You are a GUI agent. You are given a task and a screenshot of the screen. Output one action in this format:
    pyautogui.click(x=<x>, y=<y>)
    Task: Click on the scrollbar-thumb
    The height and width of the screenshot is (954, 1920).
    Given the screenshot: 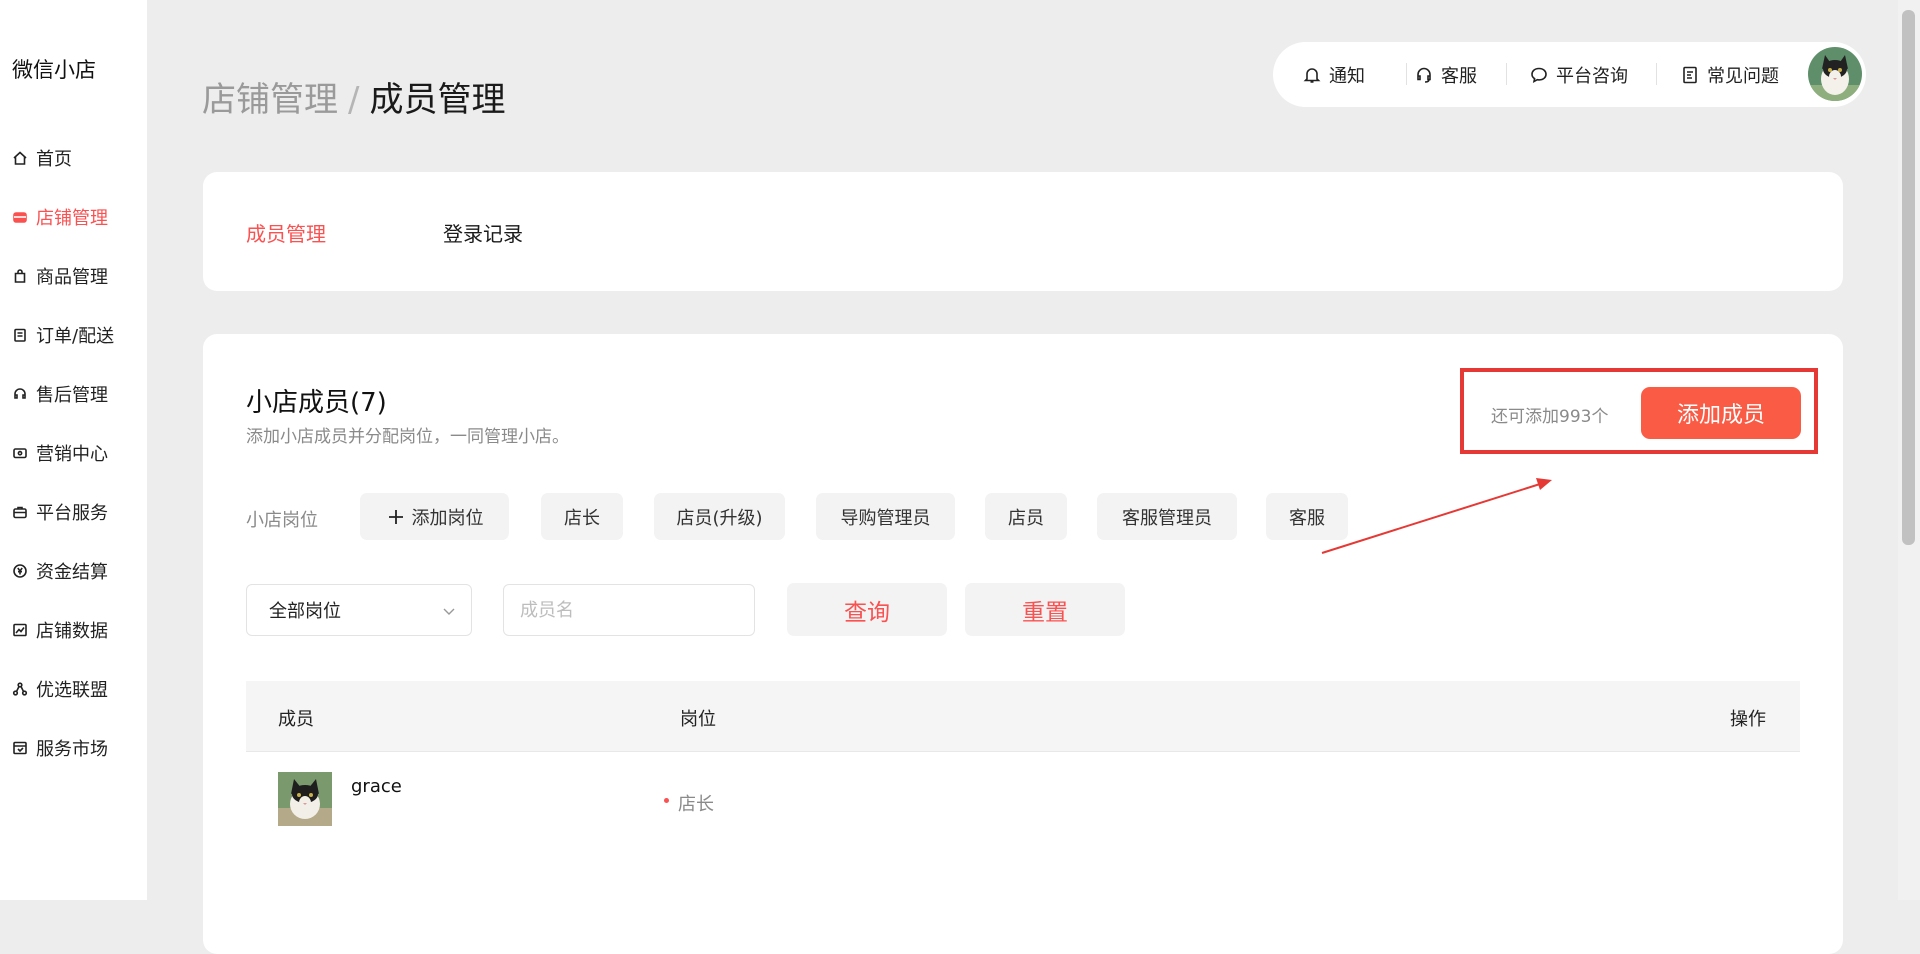 What is the action you would take?
    pyautogui.click(x=1908, y=277)
    